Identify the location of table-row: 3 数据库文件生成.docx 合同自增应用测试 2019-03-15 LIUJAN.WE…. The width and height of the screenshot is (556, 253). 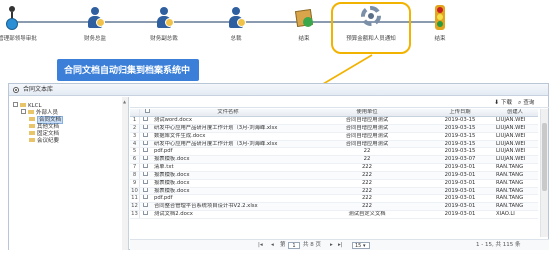
(334, 136).